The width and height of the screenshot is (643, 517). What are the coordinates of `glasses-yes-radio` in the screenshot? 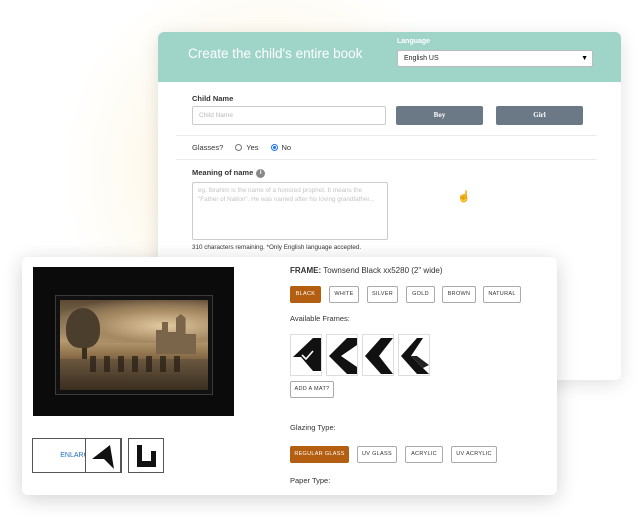 It's located at (239, 147).